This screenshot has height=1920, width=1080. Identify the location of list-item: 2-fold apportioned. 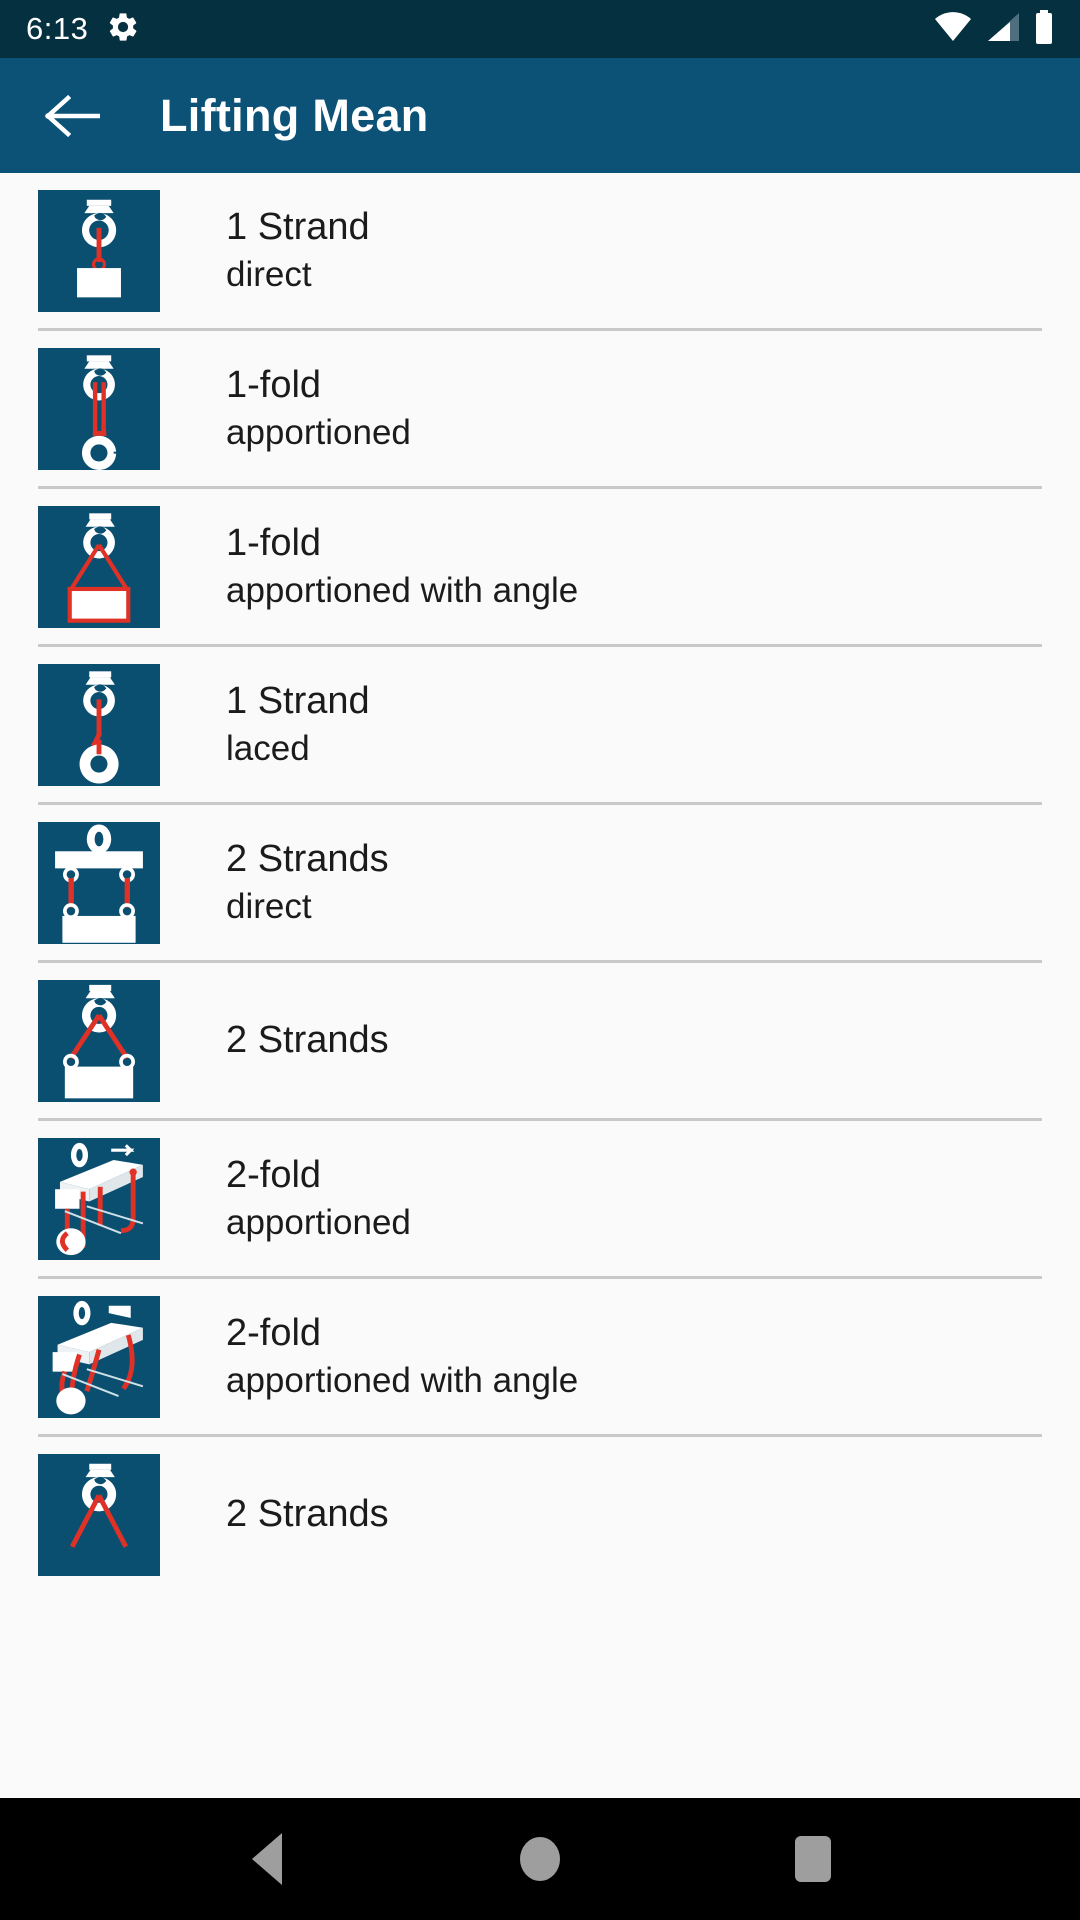
(540, 1198).